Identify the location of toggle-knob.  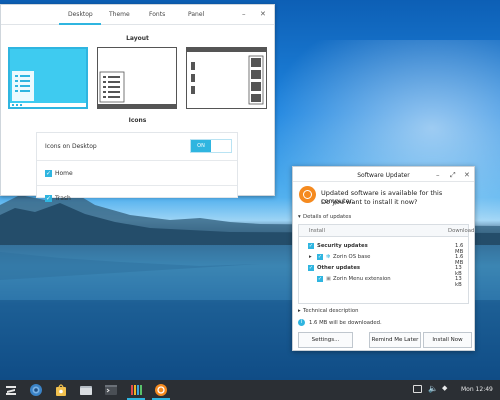
(221, 146).